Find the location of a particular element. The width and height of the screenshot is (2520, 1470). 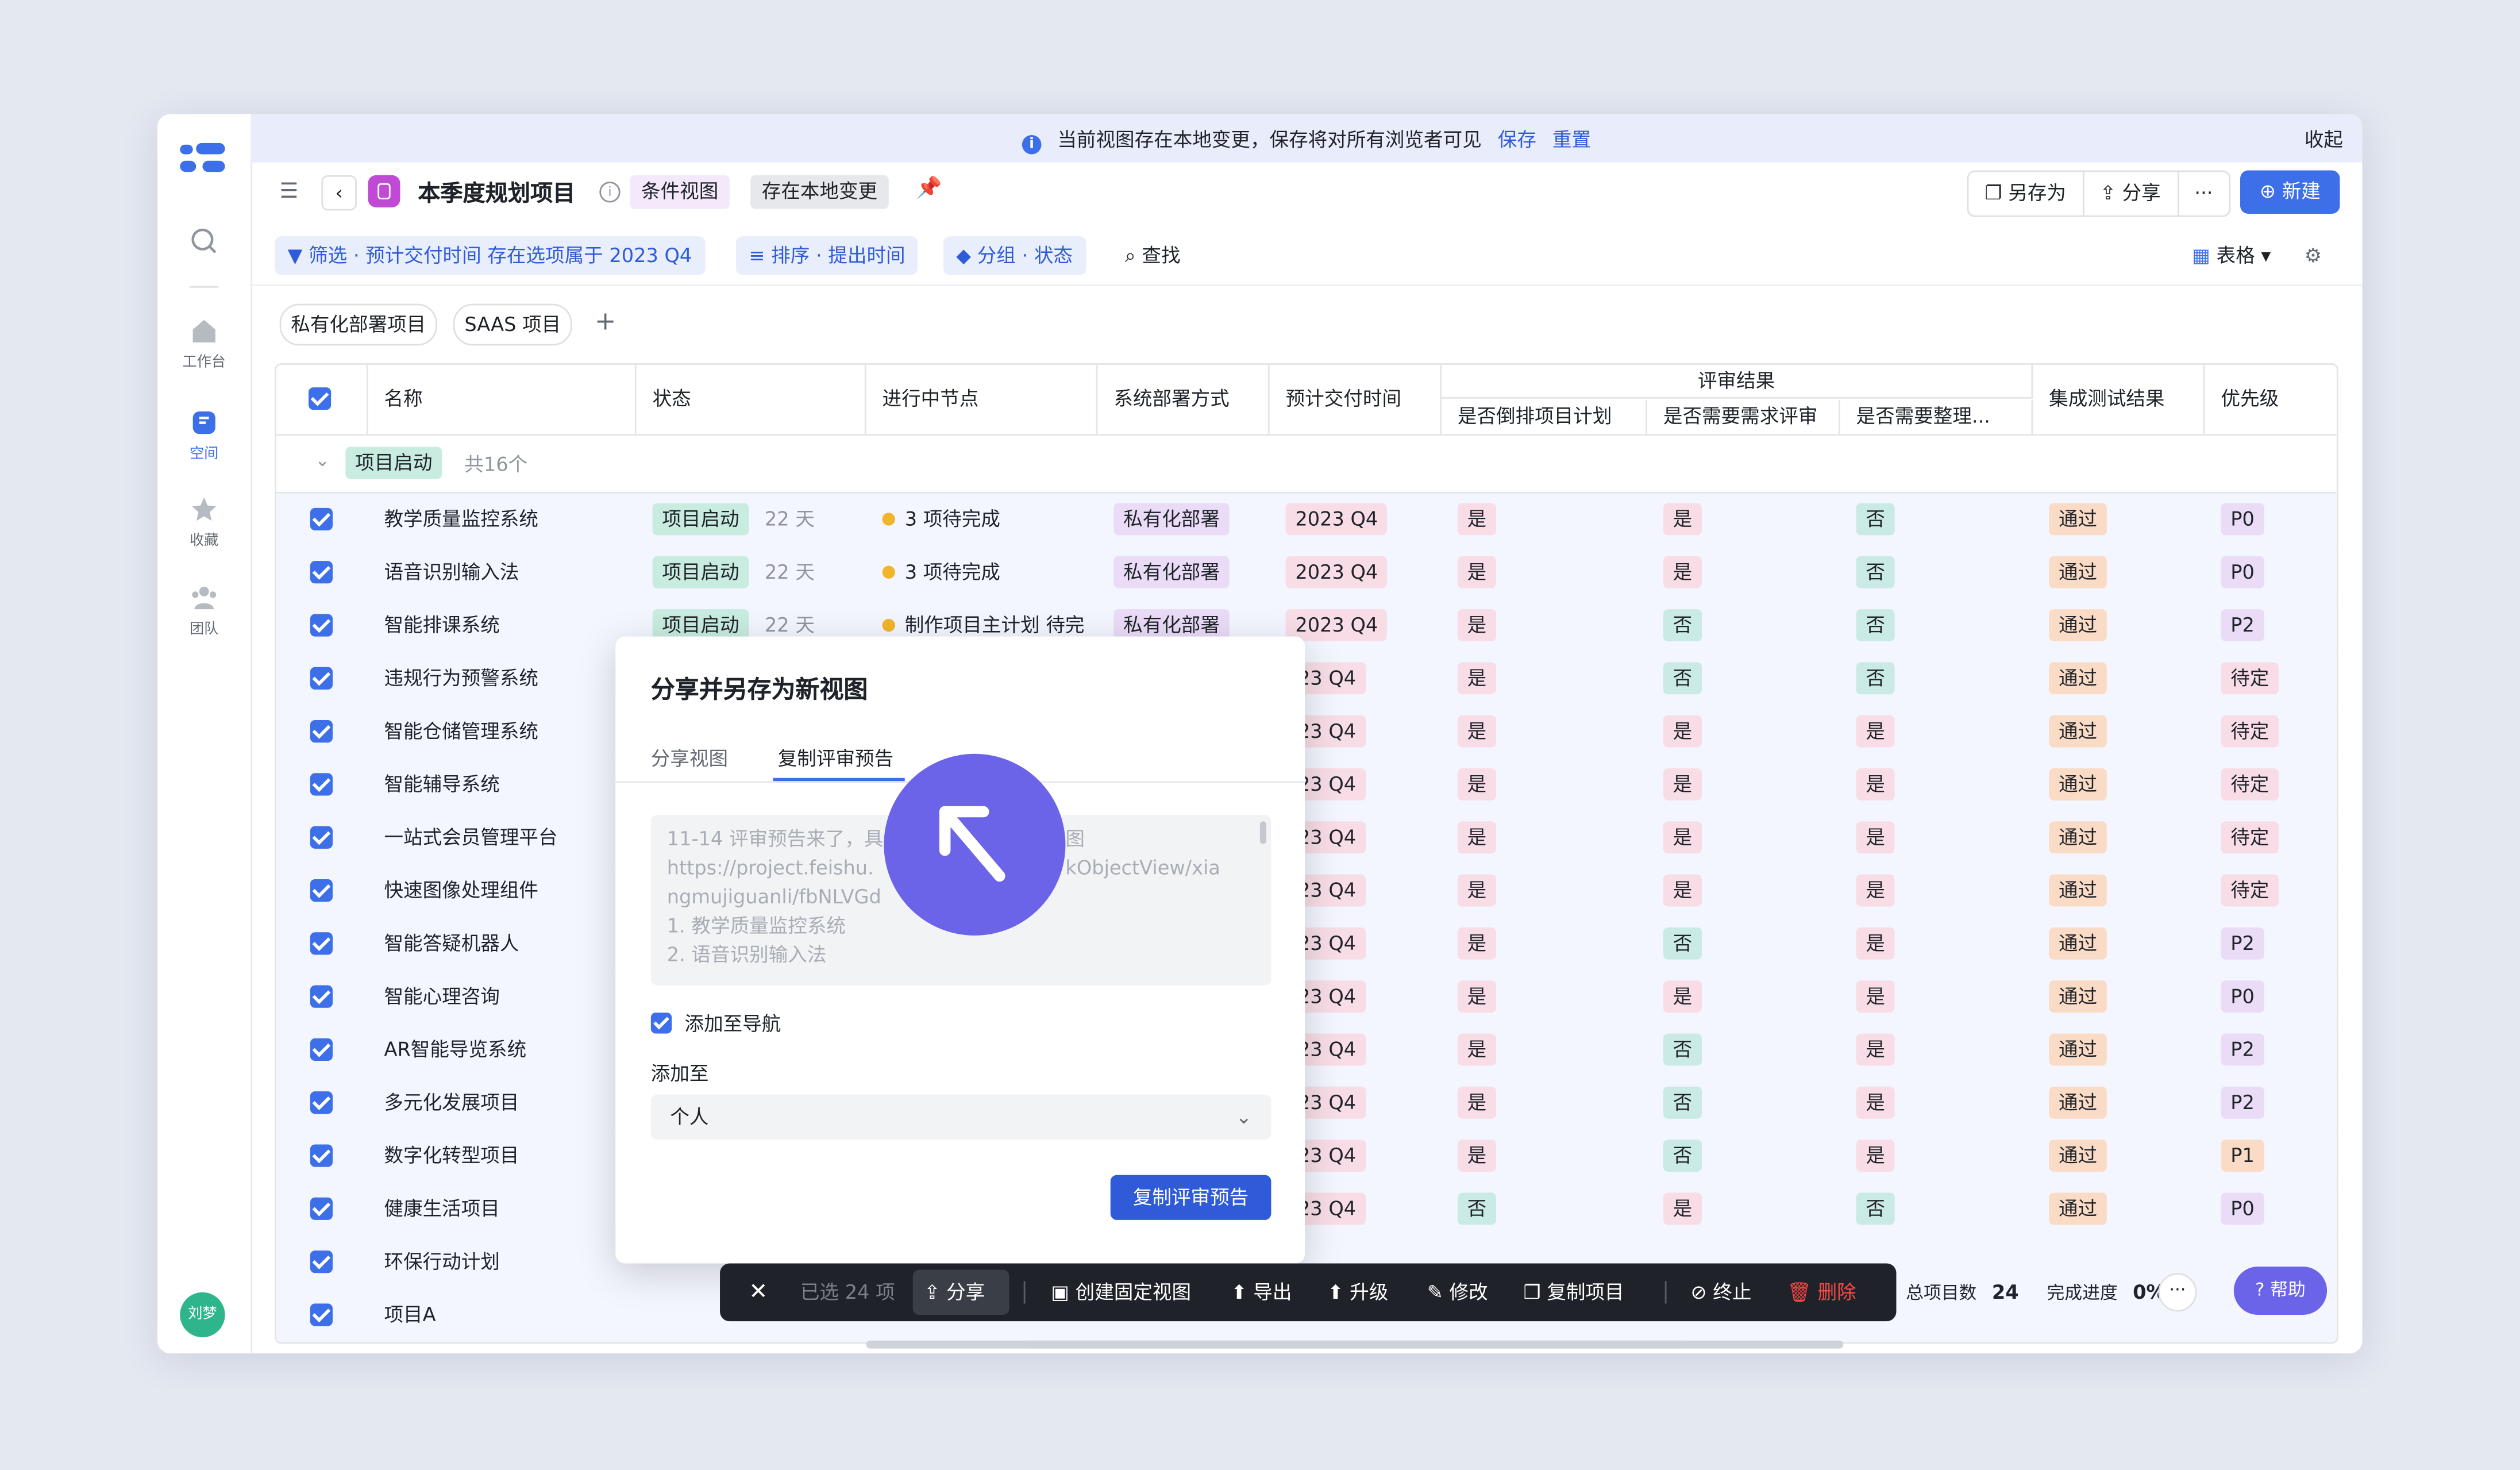

pin-icon: 📌 is located at coordinates (929, 189).